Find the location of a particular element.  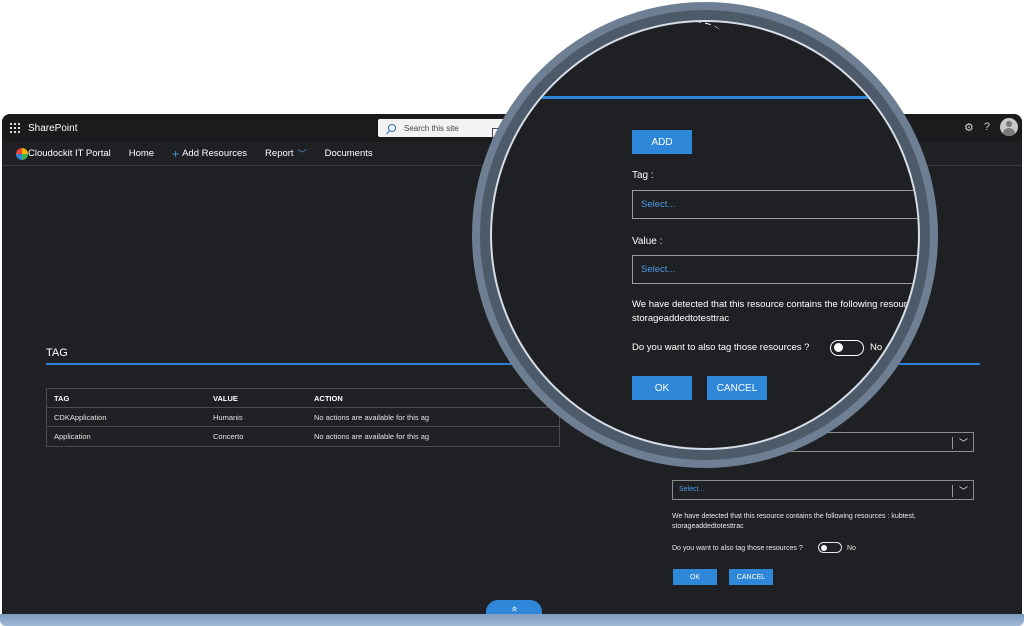

nav-item-label: Documents is located at coordinates (348, 153).